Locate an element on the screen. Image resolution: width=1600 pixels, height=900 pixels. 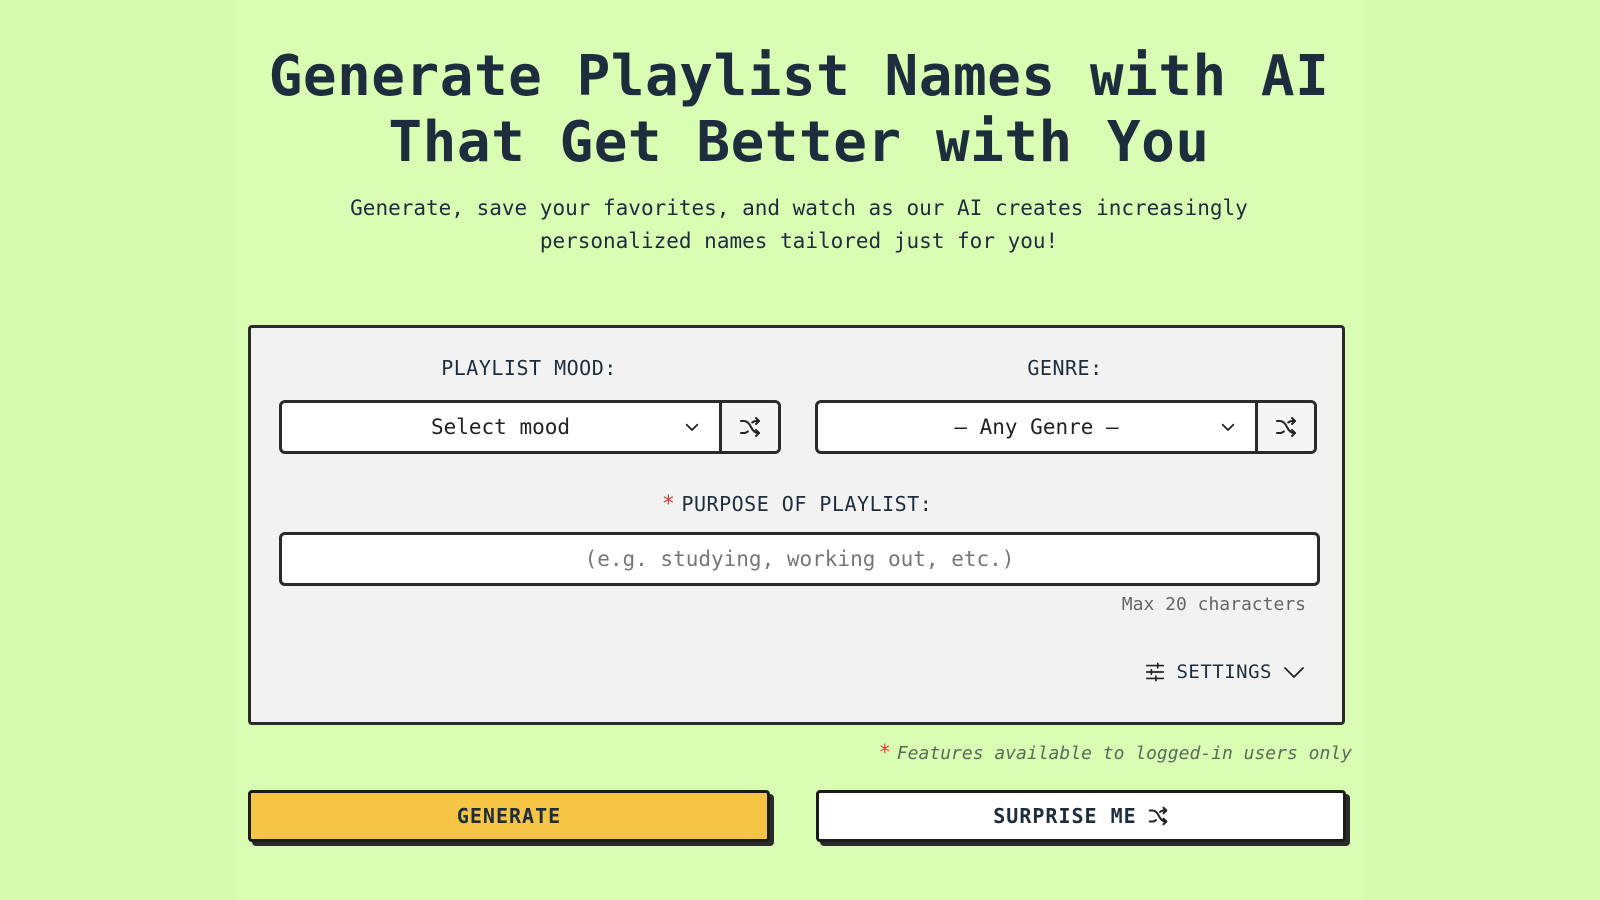
page-title-line-2: That Get Better with You is located at coordinates (799, 142).